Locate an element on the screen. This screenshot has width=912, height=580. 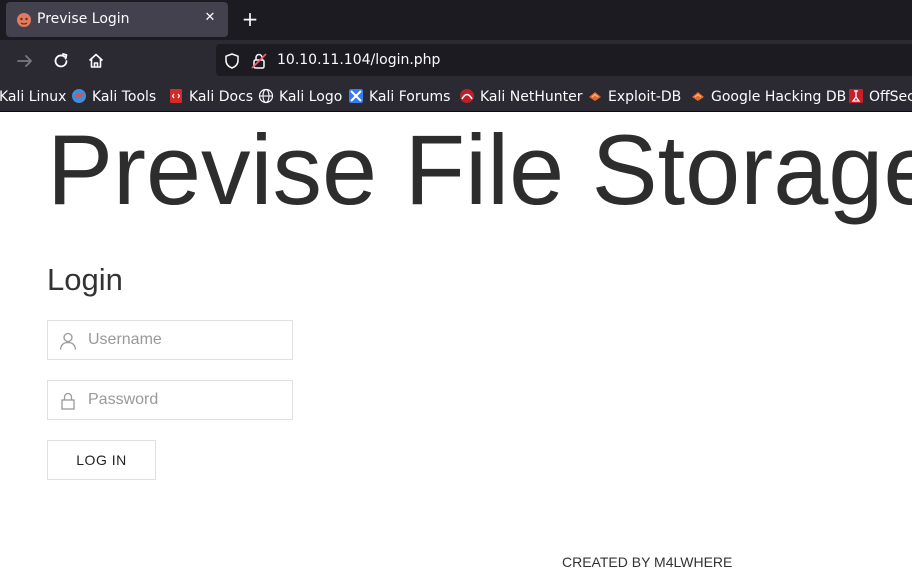
browser-tab: Previse Login ✕ is located at coordinates (117, 19).